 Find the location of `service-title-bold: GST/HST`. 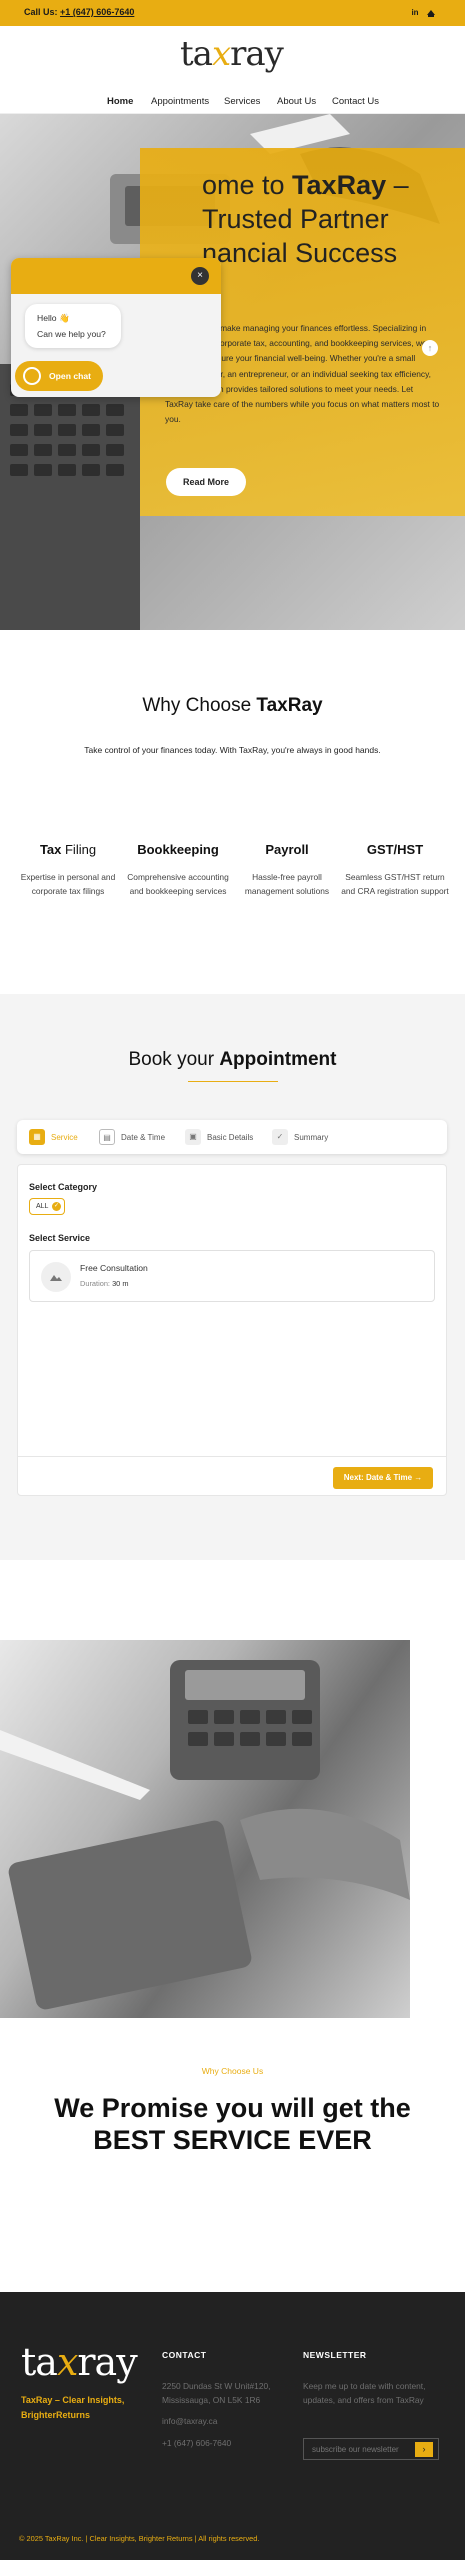

service-title-bold: GST/HST is located at coordinates (395, 849).